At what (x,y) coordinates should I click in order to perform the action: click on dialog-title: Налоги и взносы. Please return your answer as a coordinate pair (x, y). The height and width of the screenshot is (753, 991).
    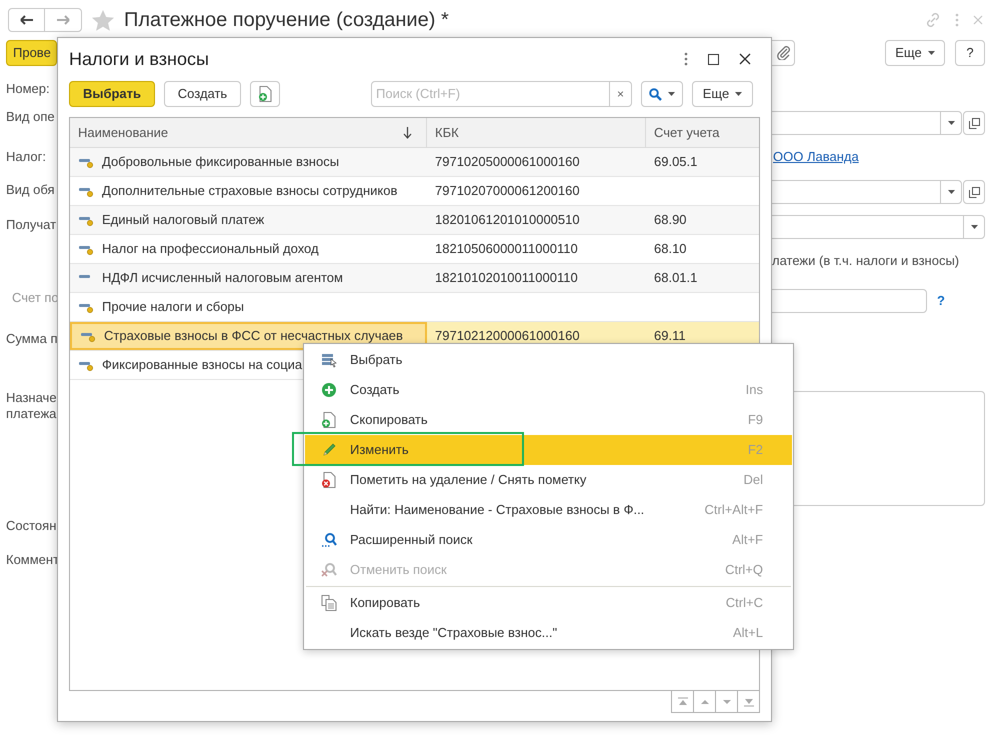
    Looking at the image, I should click on (139, 59).